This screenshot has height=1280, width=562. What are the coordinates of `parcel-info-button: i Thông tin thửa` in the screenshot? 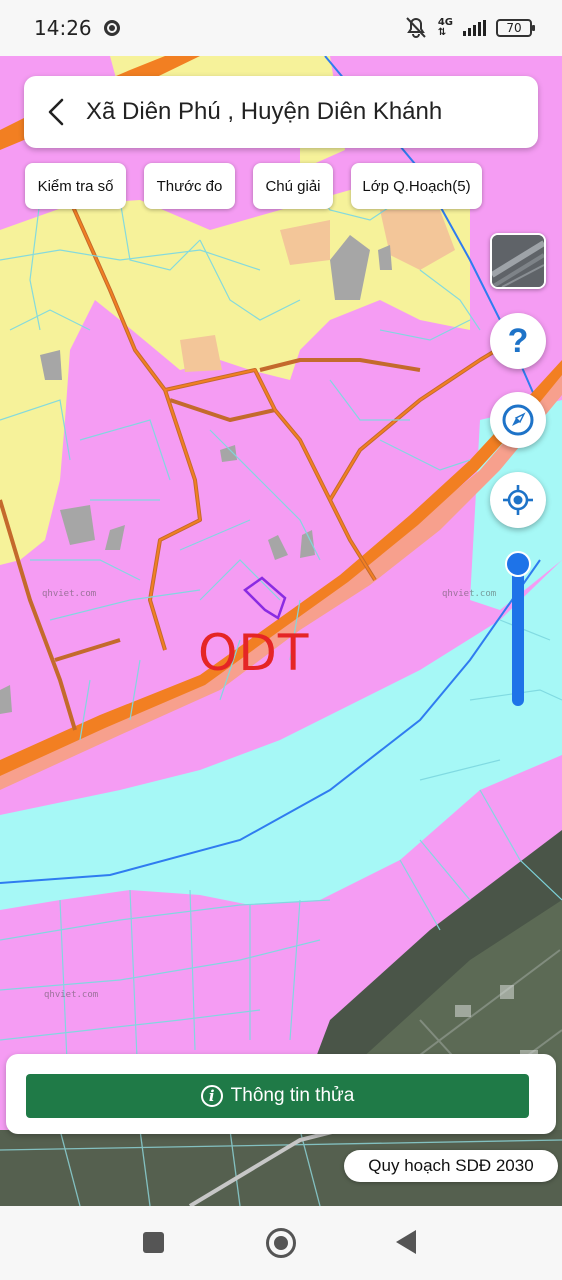 It's located at (277, 1096).